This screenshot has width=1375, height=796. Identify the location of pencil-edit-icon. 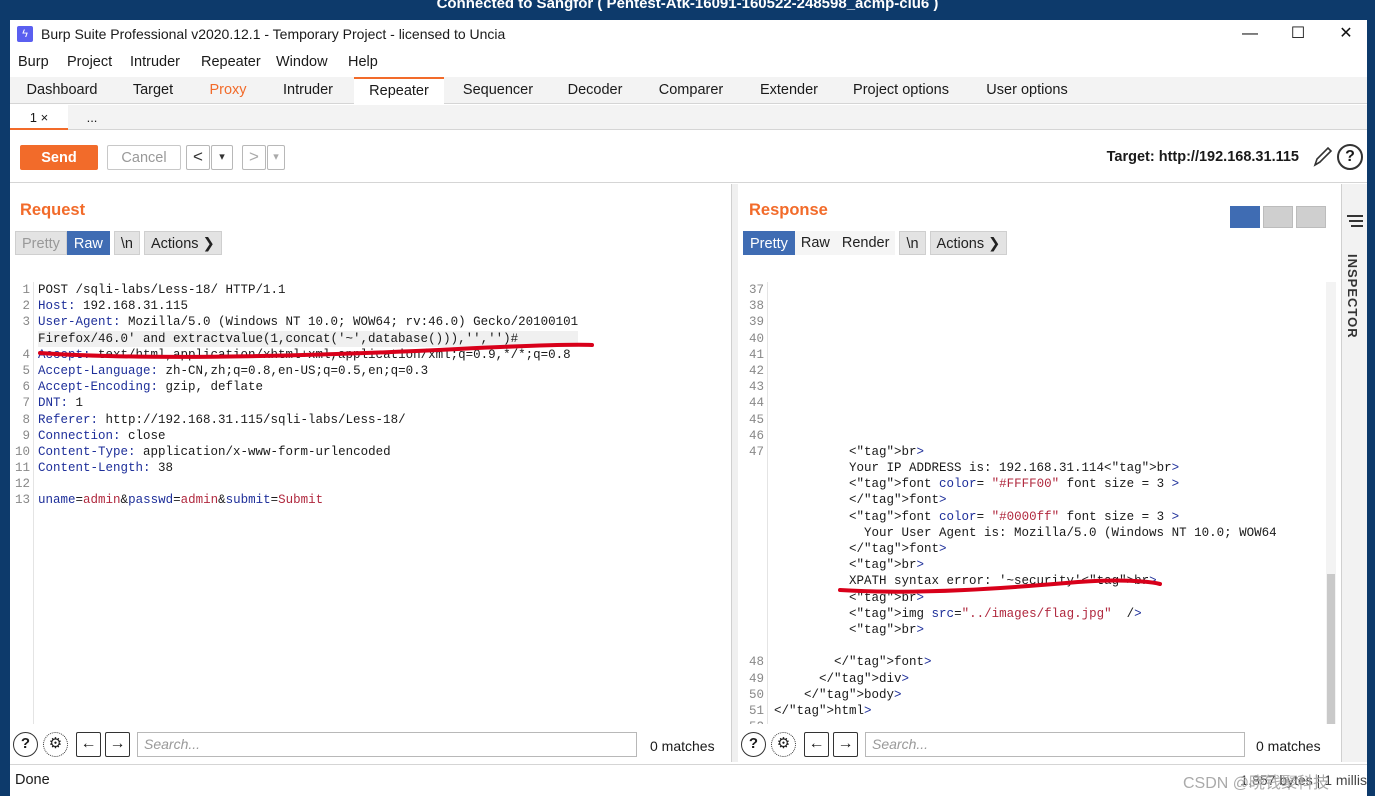
(1322, 157).